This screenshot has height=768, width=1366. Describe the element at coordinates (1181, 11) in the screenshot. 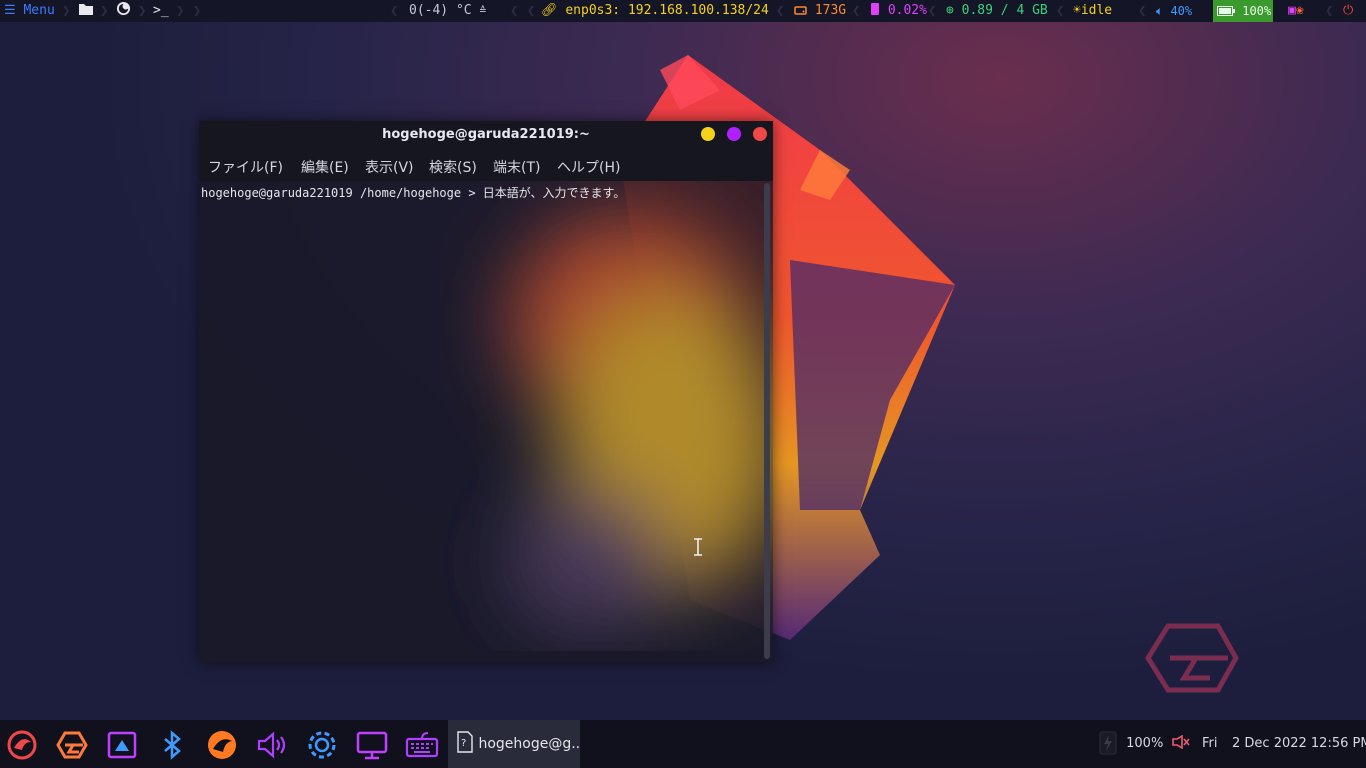

I see `volume-value: 40%` at that location.